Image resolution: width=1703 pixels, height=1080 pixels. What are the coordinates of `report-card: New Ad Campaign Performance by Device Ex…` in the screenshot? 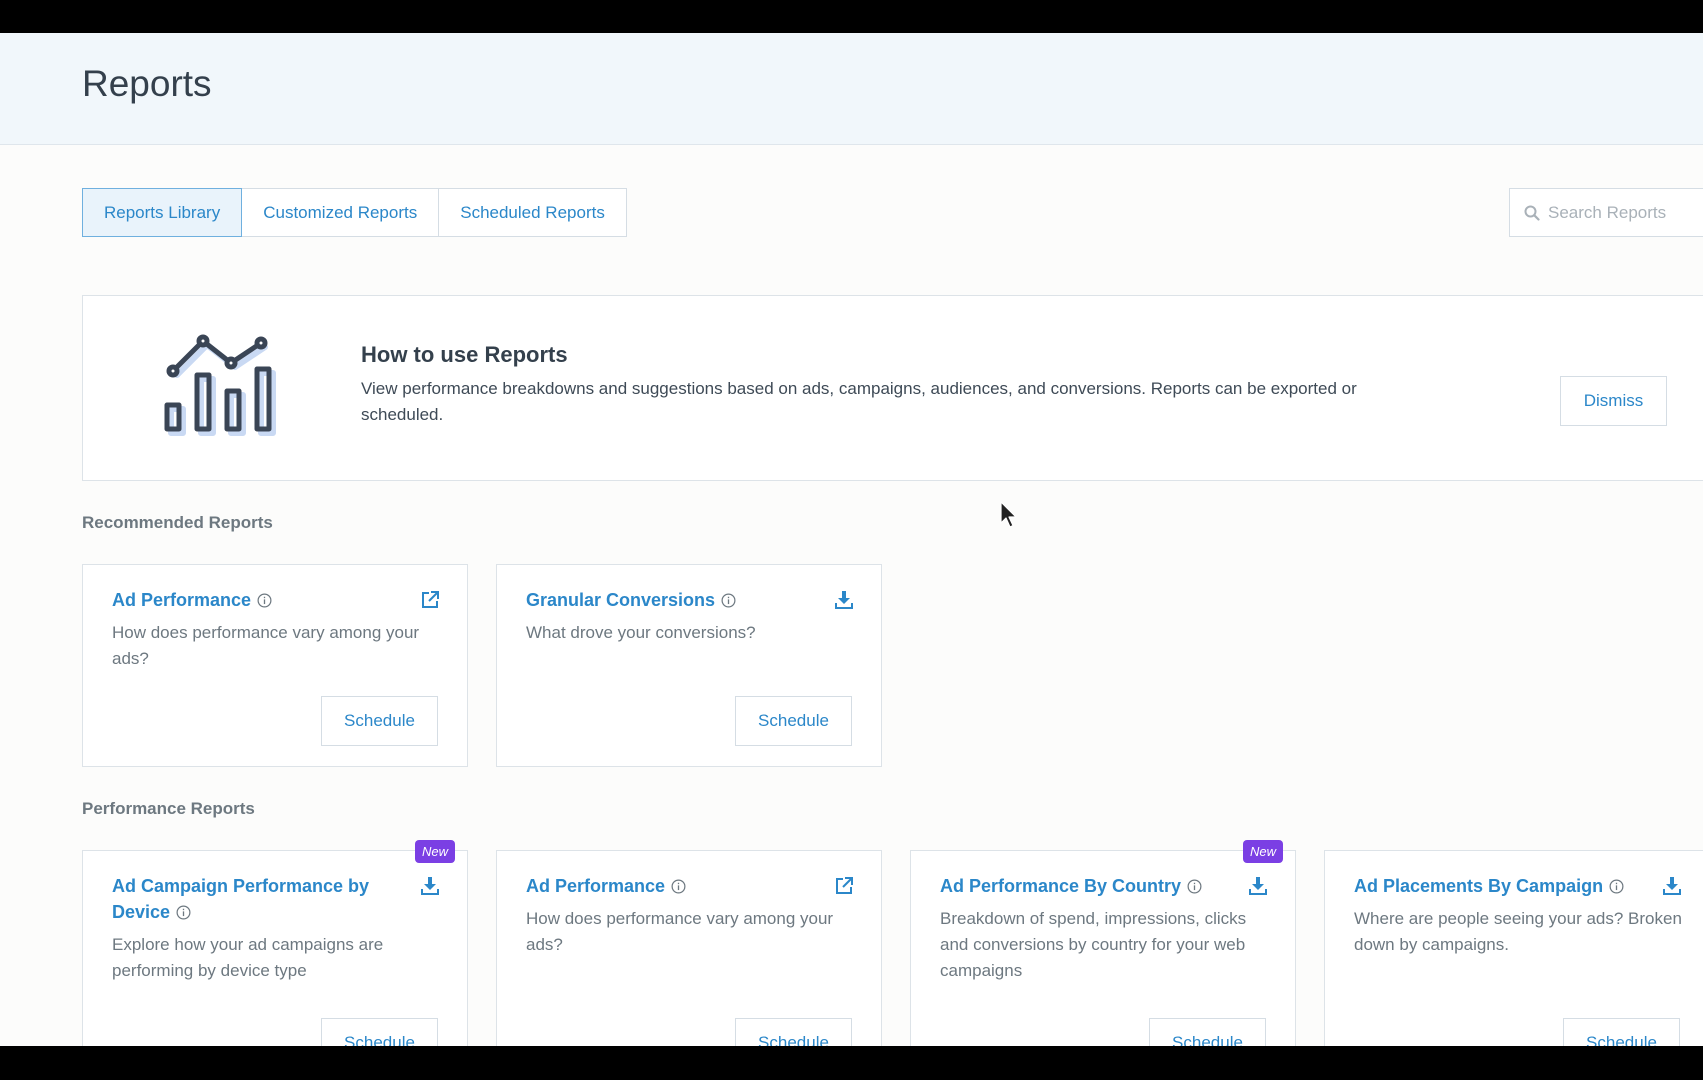 It's located at (275, 943).